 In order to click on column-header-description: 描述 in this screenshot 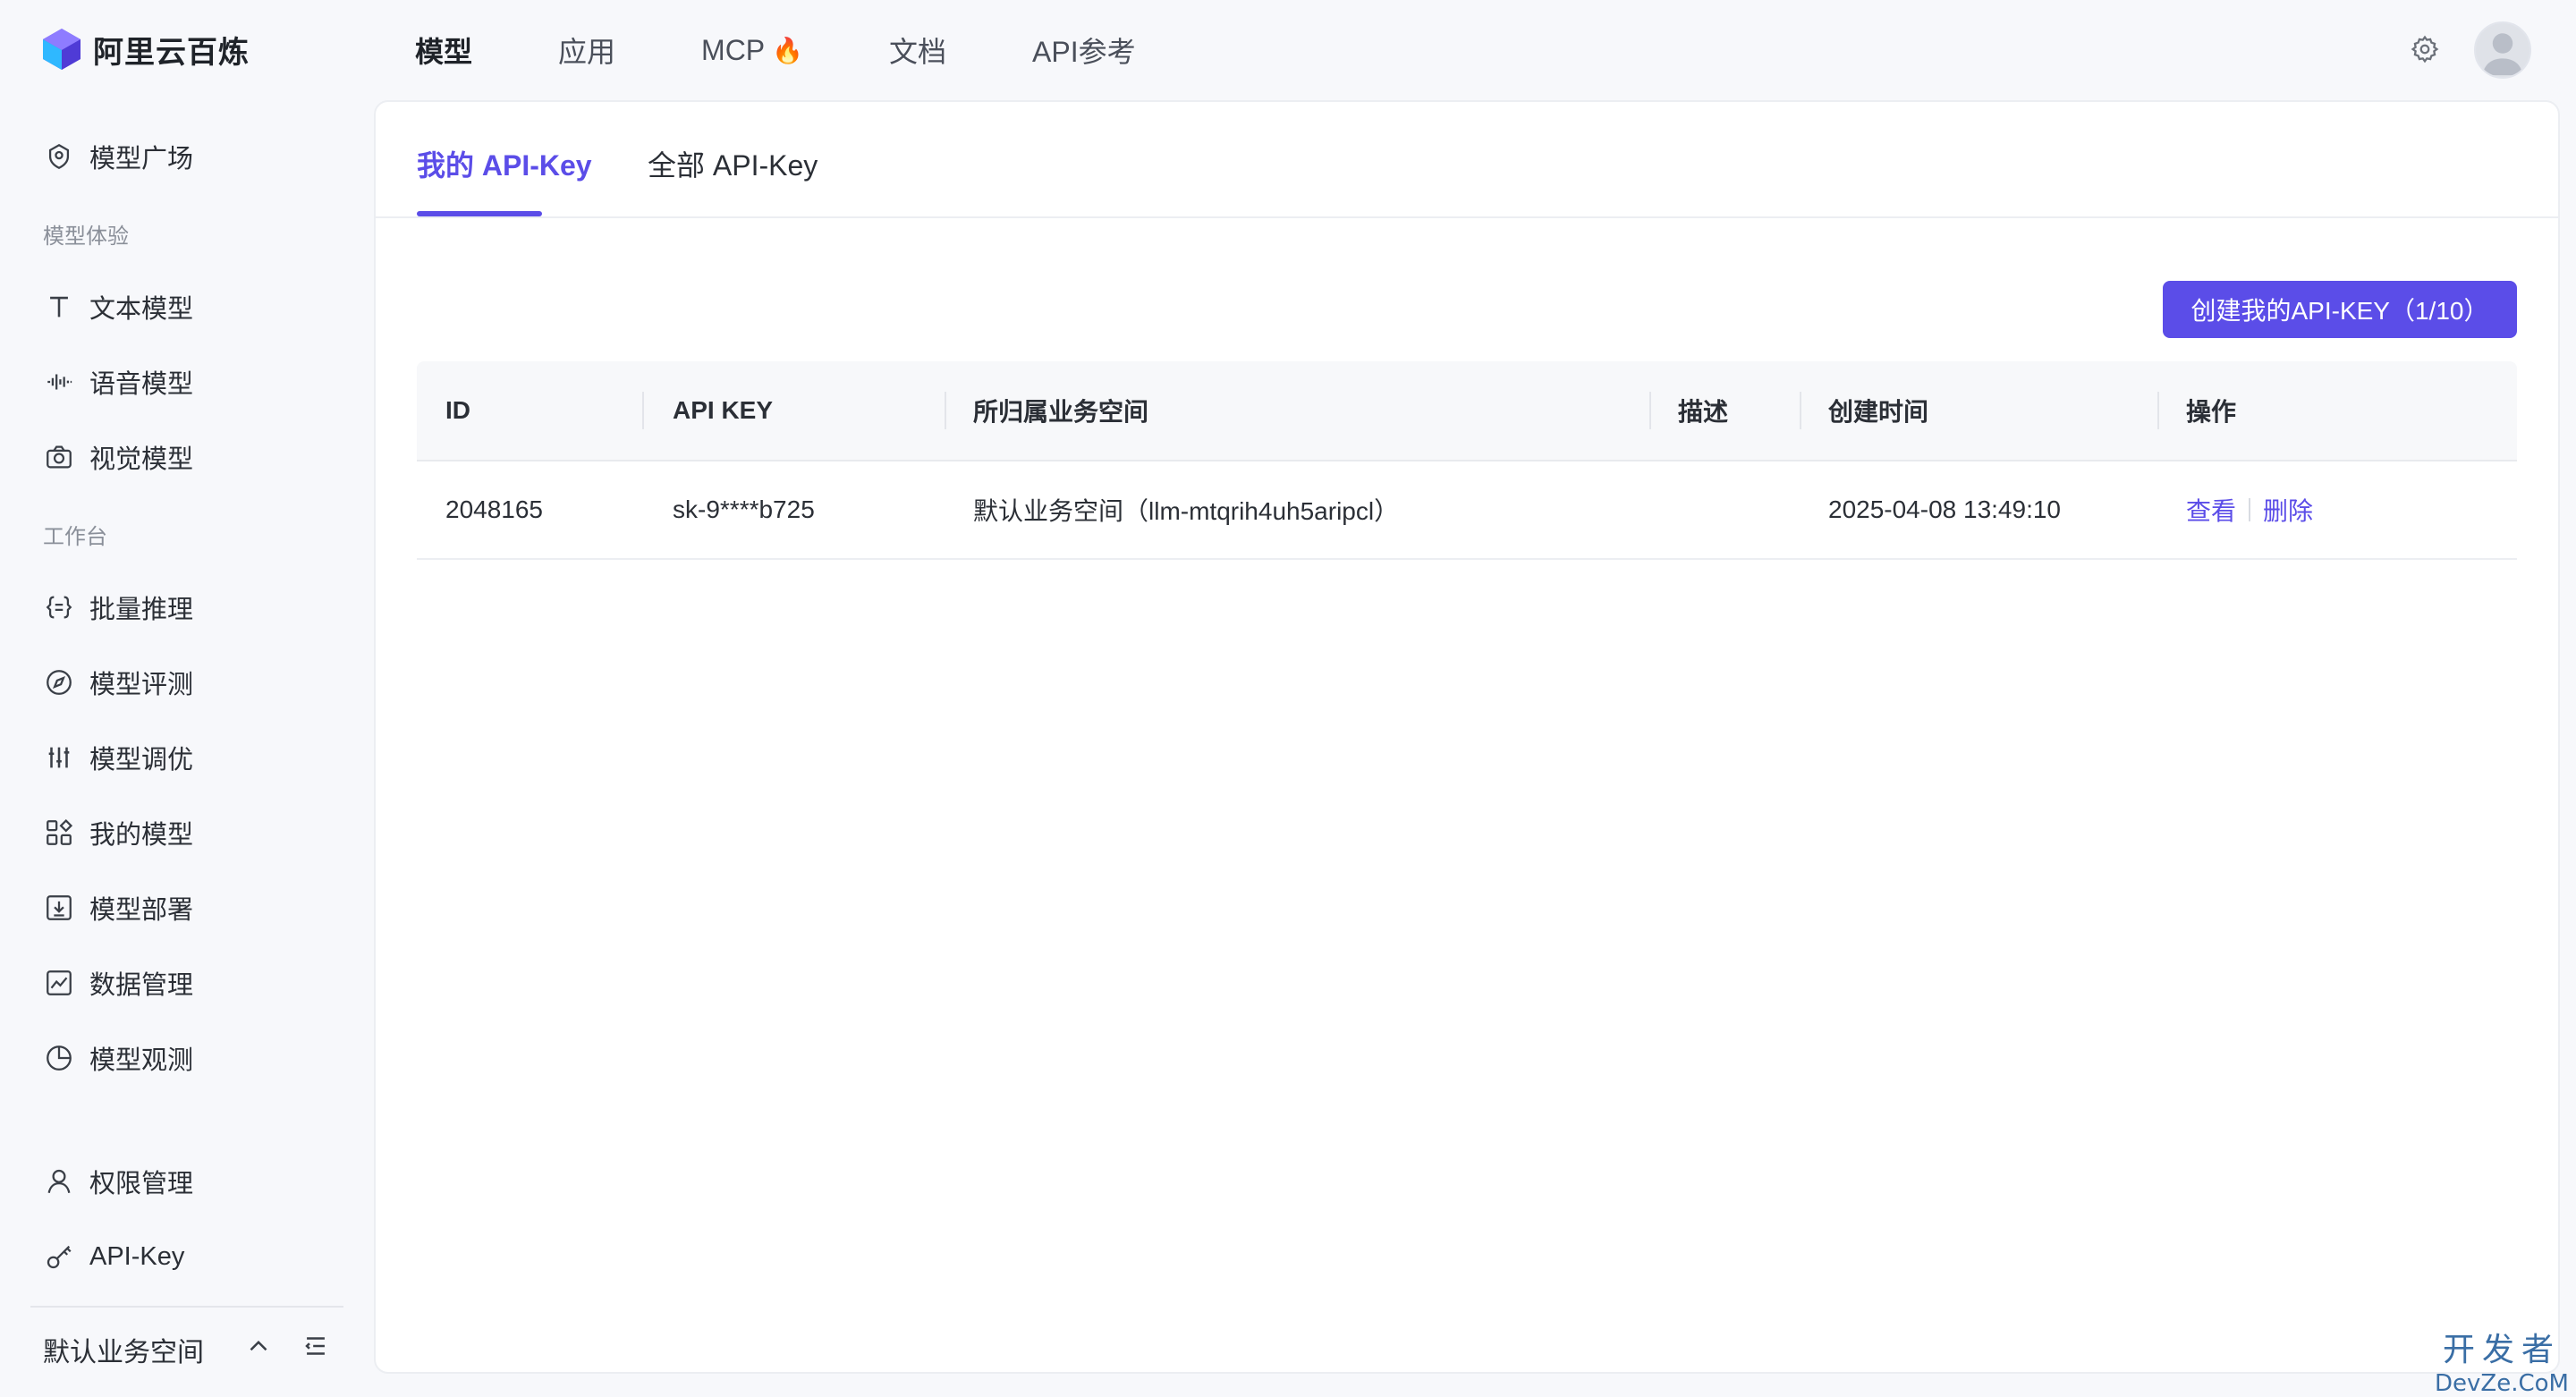, I will do `click(1703, 412)`.